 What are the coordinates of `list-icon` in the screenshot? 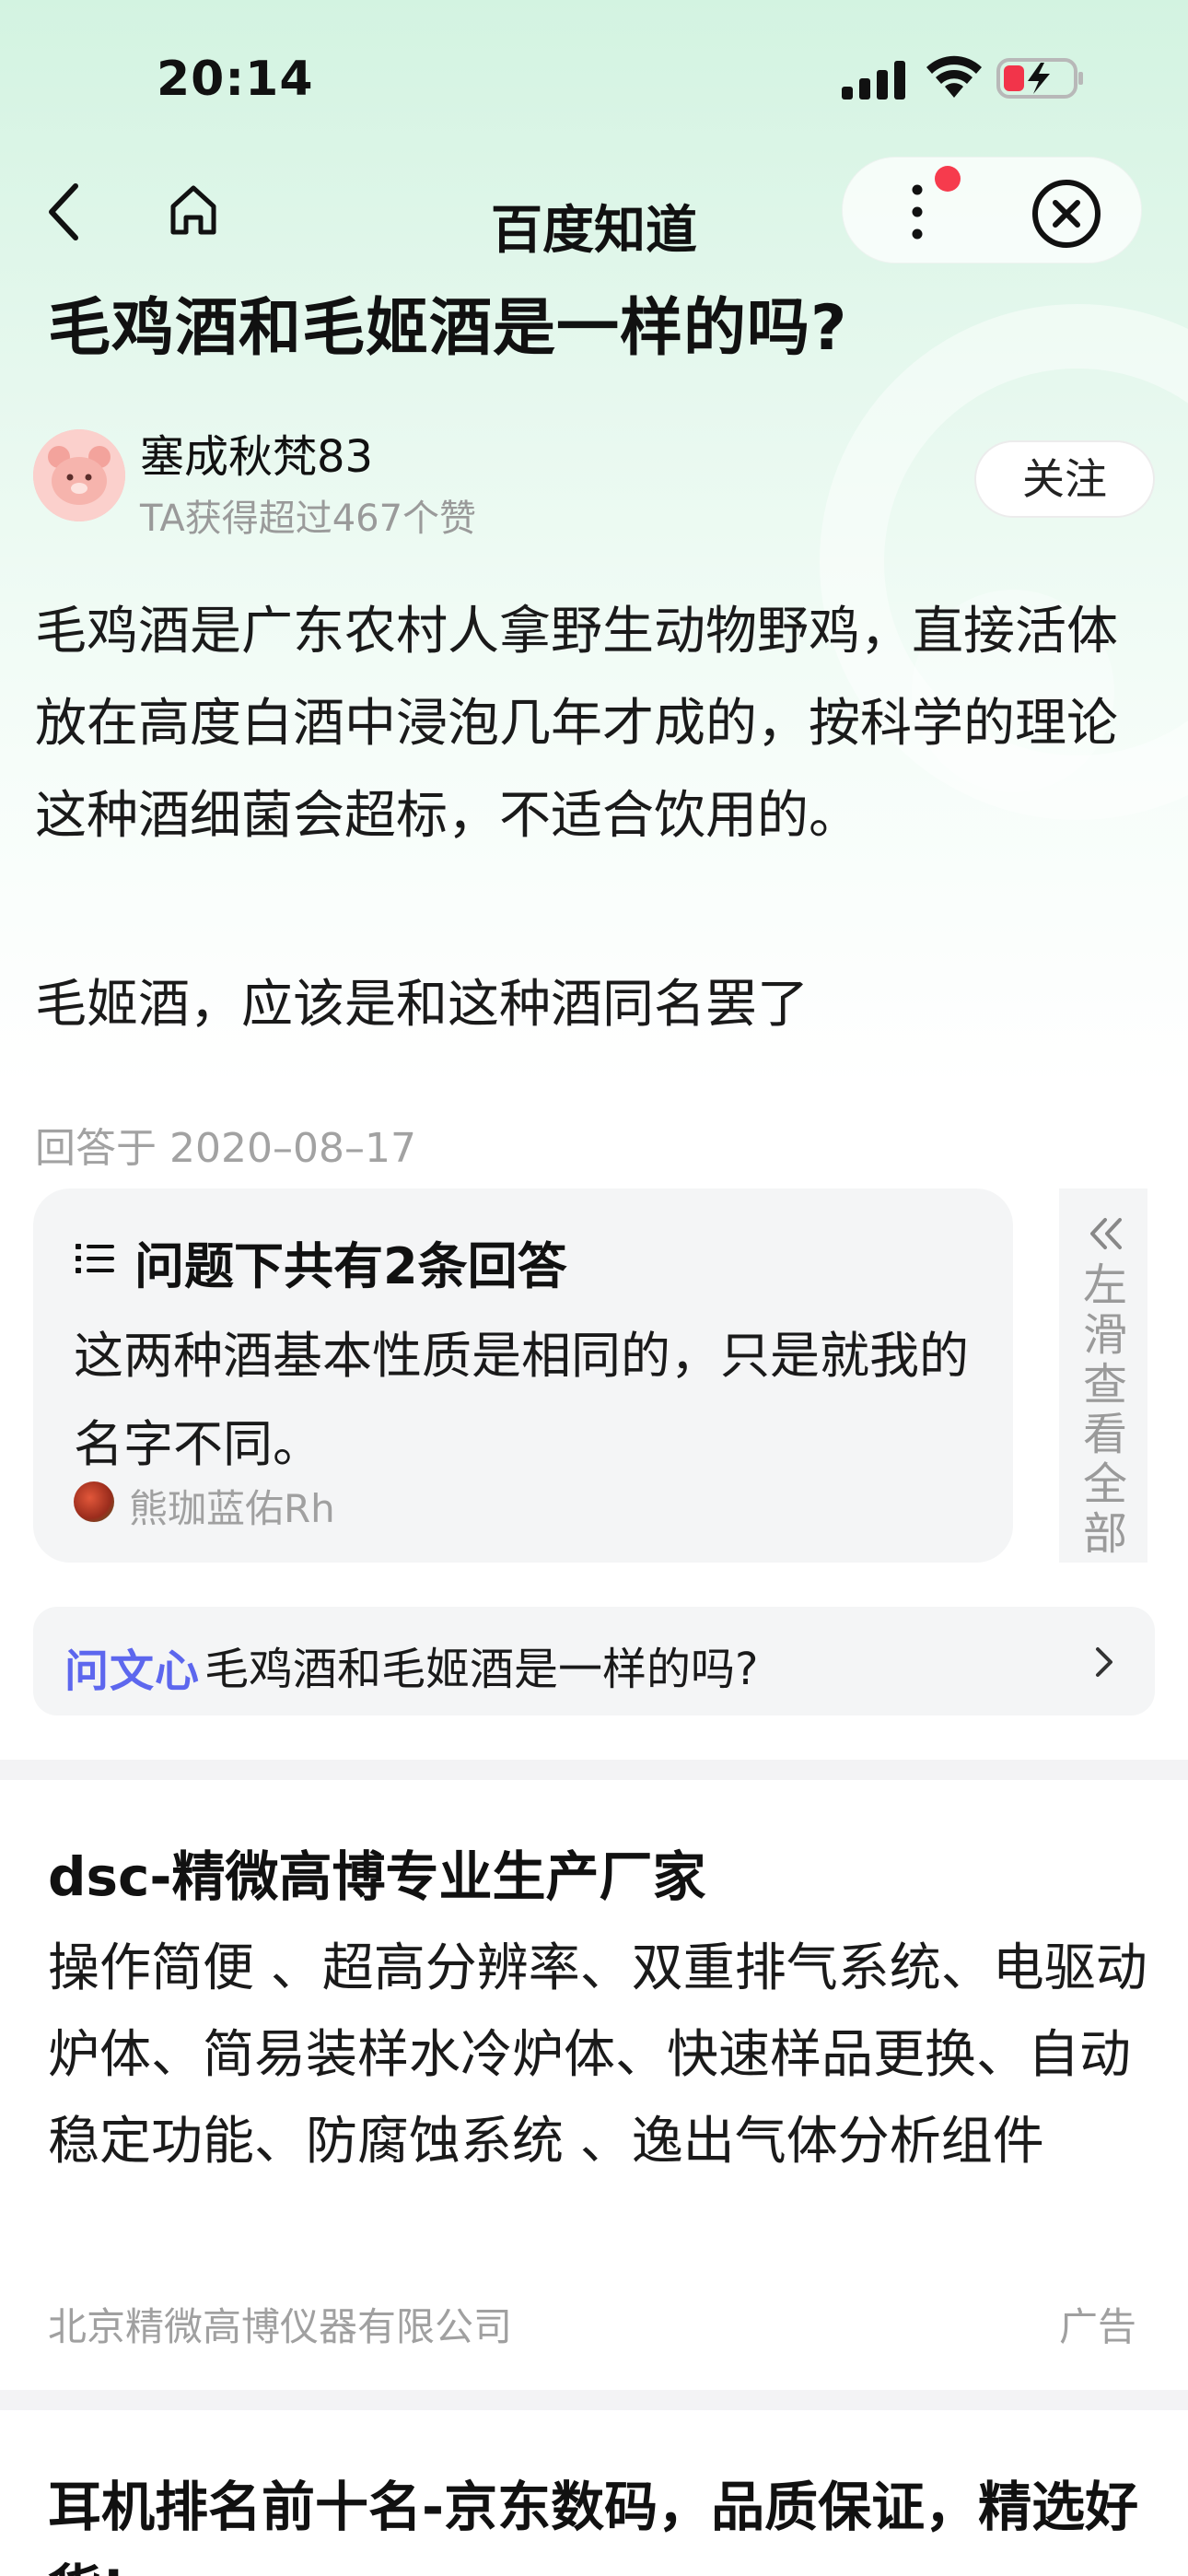 It's located at (95, 1258).